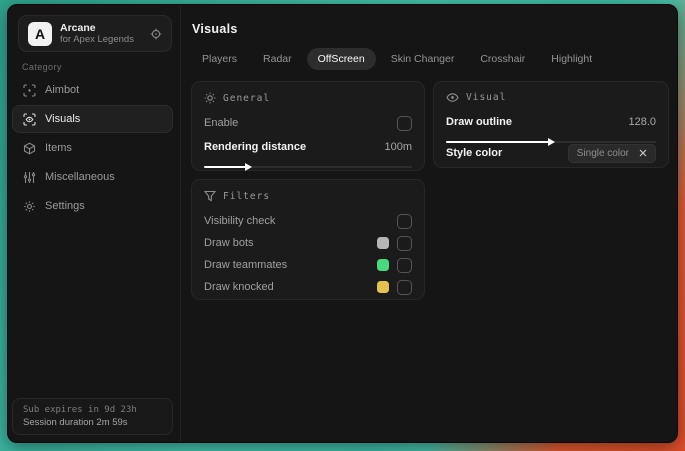  I want to click on app-logo-card: A Arcane for Apex Legends, so click(95, 33).